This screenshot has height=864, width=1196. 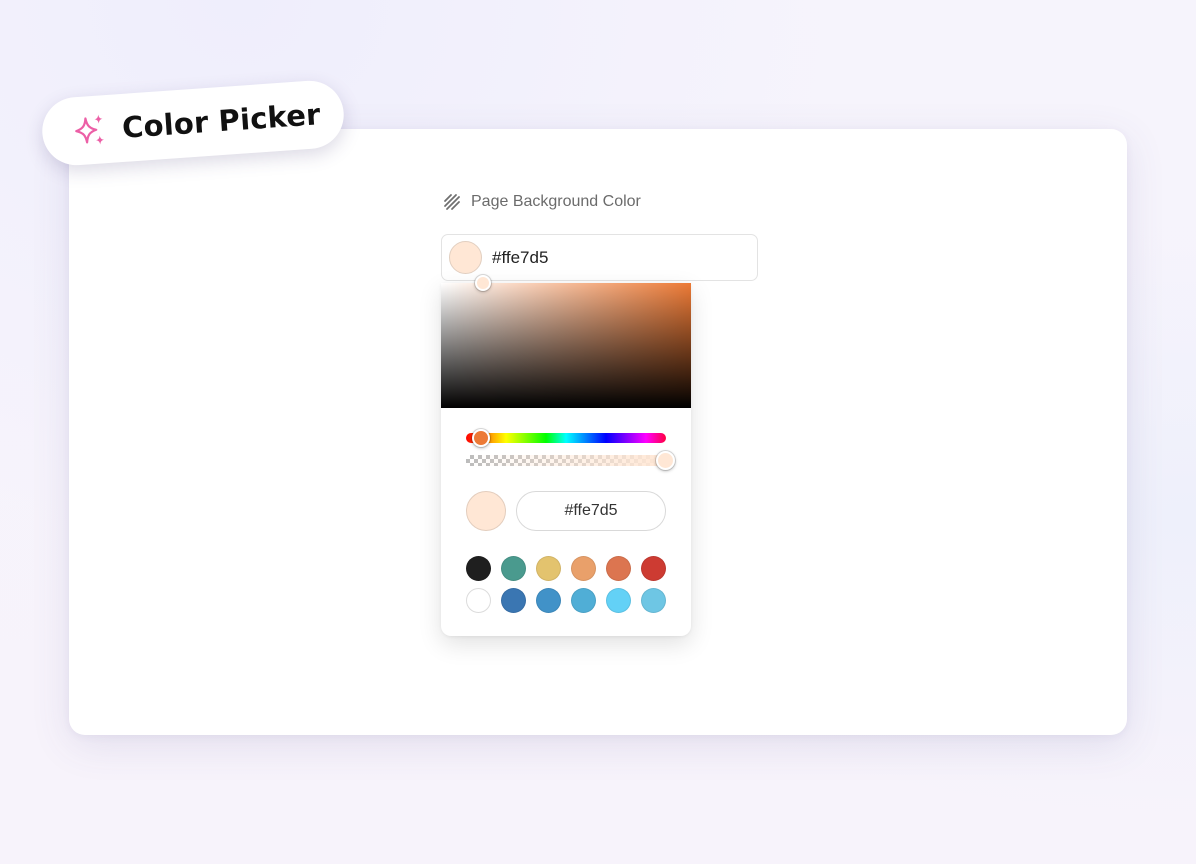 What do you see at coordinates (452, 202) in the screenshot?
I see `hatch-pattern-icon` at bounding box center [452, 202].